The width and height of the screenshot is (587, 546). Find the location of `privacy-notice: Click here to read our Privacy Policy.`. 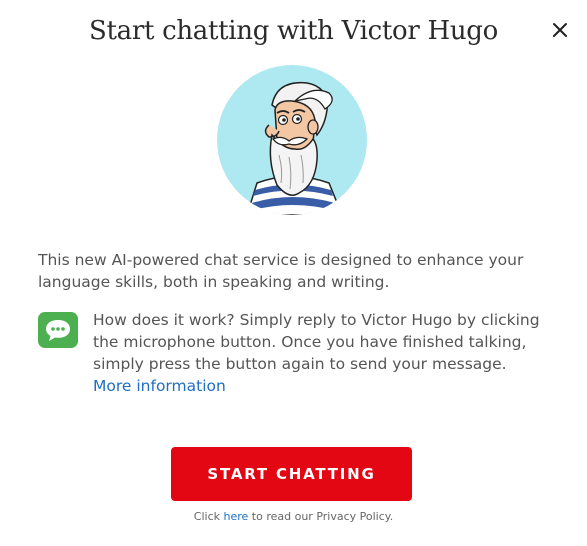

privacy-notice: Click here to read our Privacy Policy. is located at coordinates (293, 516).